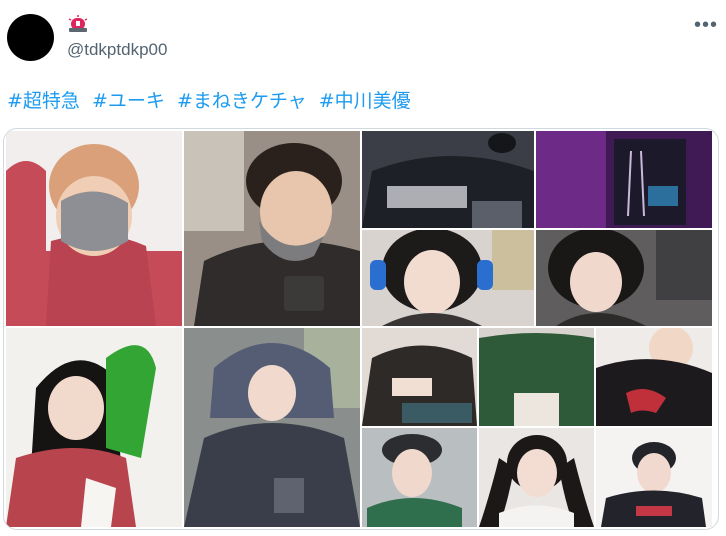 This screenshot has width=726, height=536. What do you see at coordinates (654, 477) in the screenshot?
I see `photo-girl-beanie-hoodie` at bounding box center [654, 477].